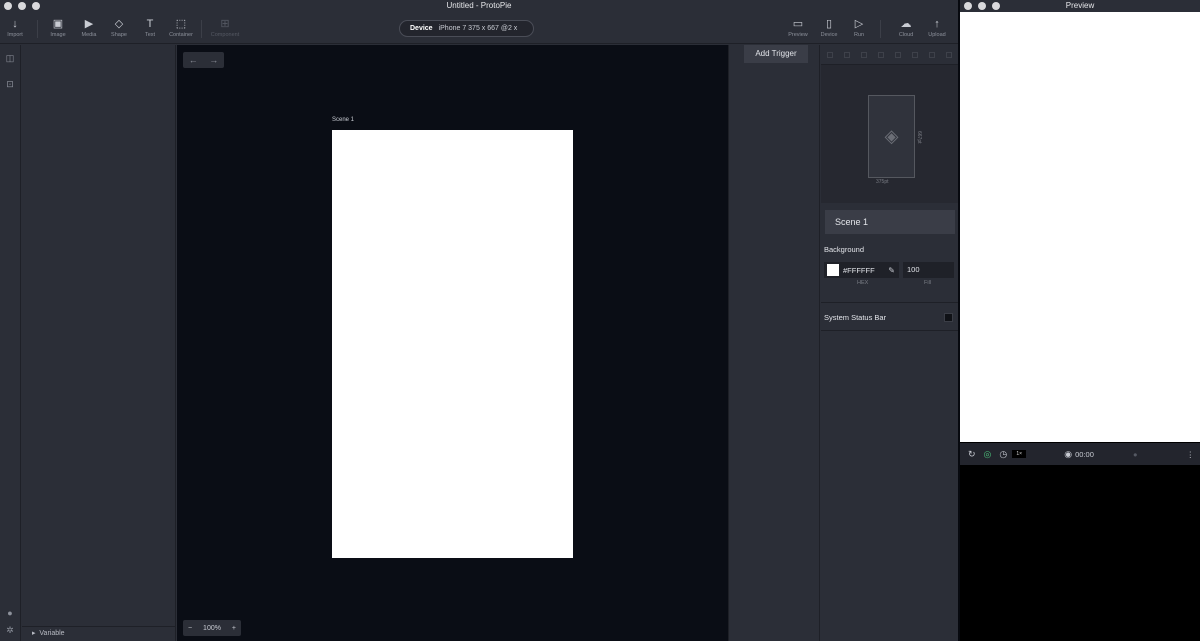  I want to click on device-label: Device, so click(421, 28).